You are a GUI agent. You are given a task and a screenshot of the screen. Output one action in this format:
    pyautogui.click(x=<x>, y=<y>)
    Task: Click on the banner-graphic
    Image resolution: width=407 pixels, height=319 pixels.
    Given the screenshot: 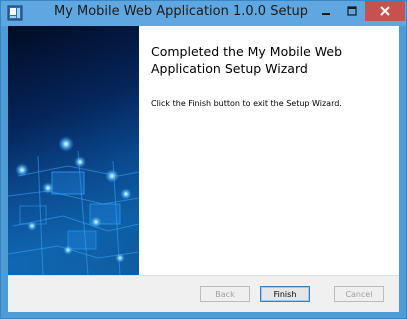 What is the action you would take?
    pyautogui.click(x=73, y=205)
    